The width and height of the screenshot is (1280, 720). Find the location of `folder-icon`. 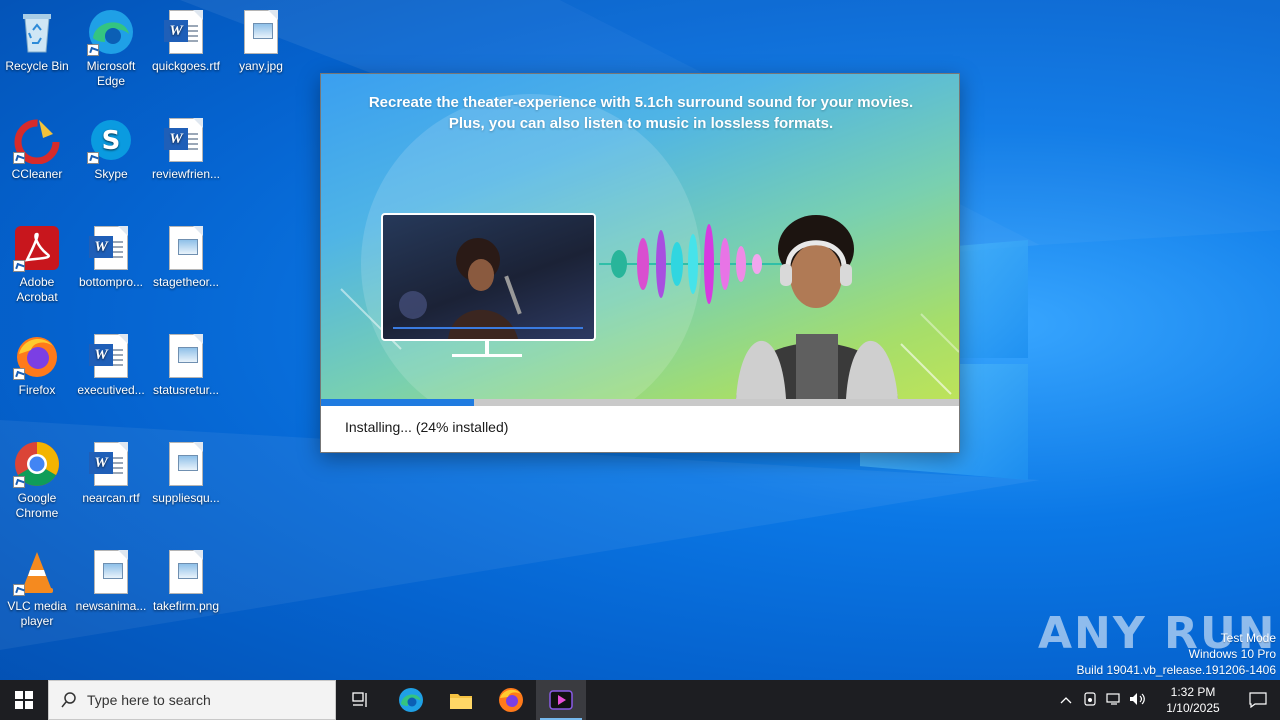

folder-icon is located at coordinates (461, 701).